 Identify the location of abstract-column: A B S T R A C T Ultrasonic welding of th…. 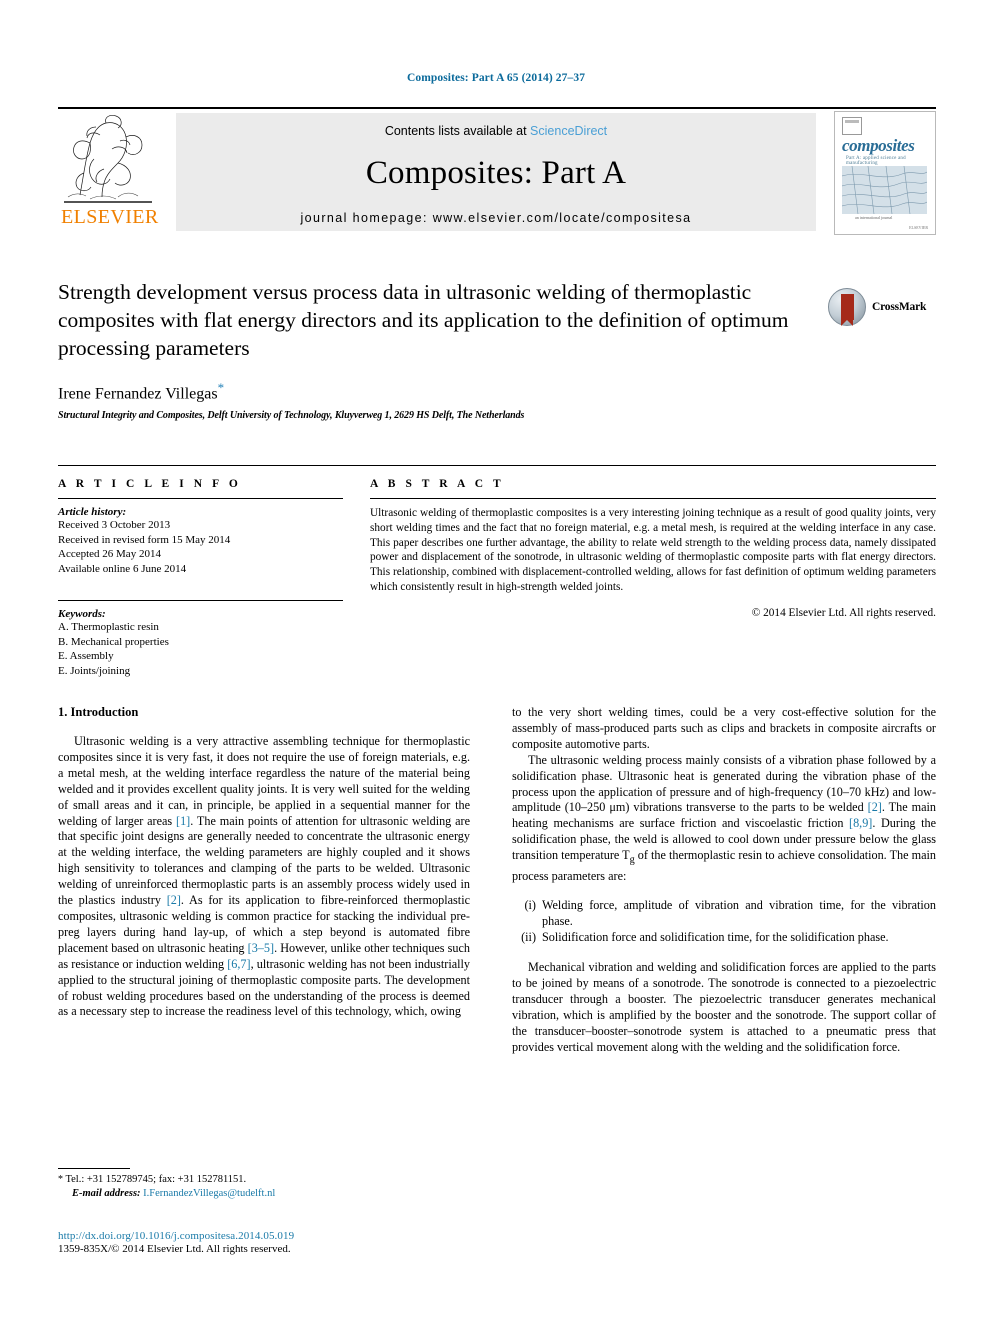
(653, 548).